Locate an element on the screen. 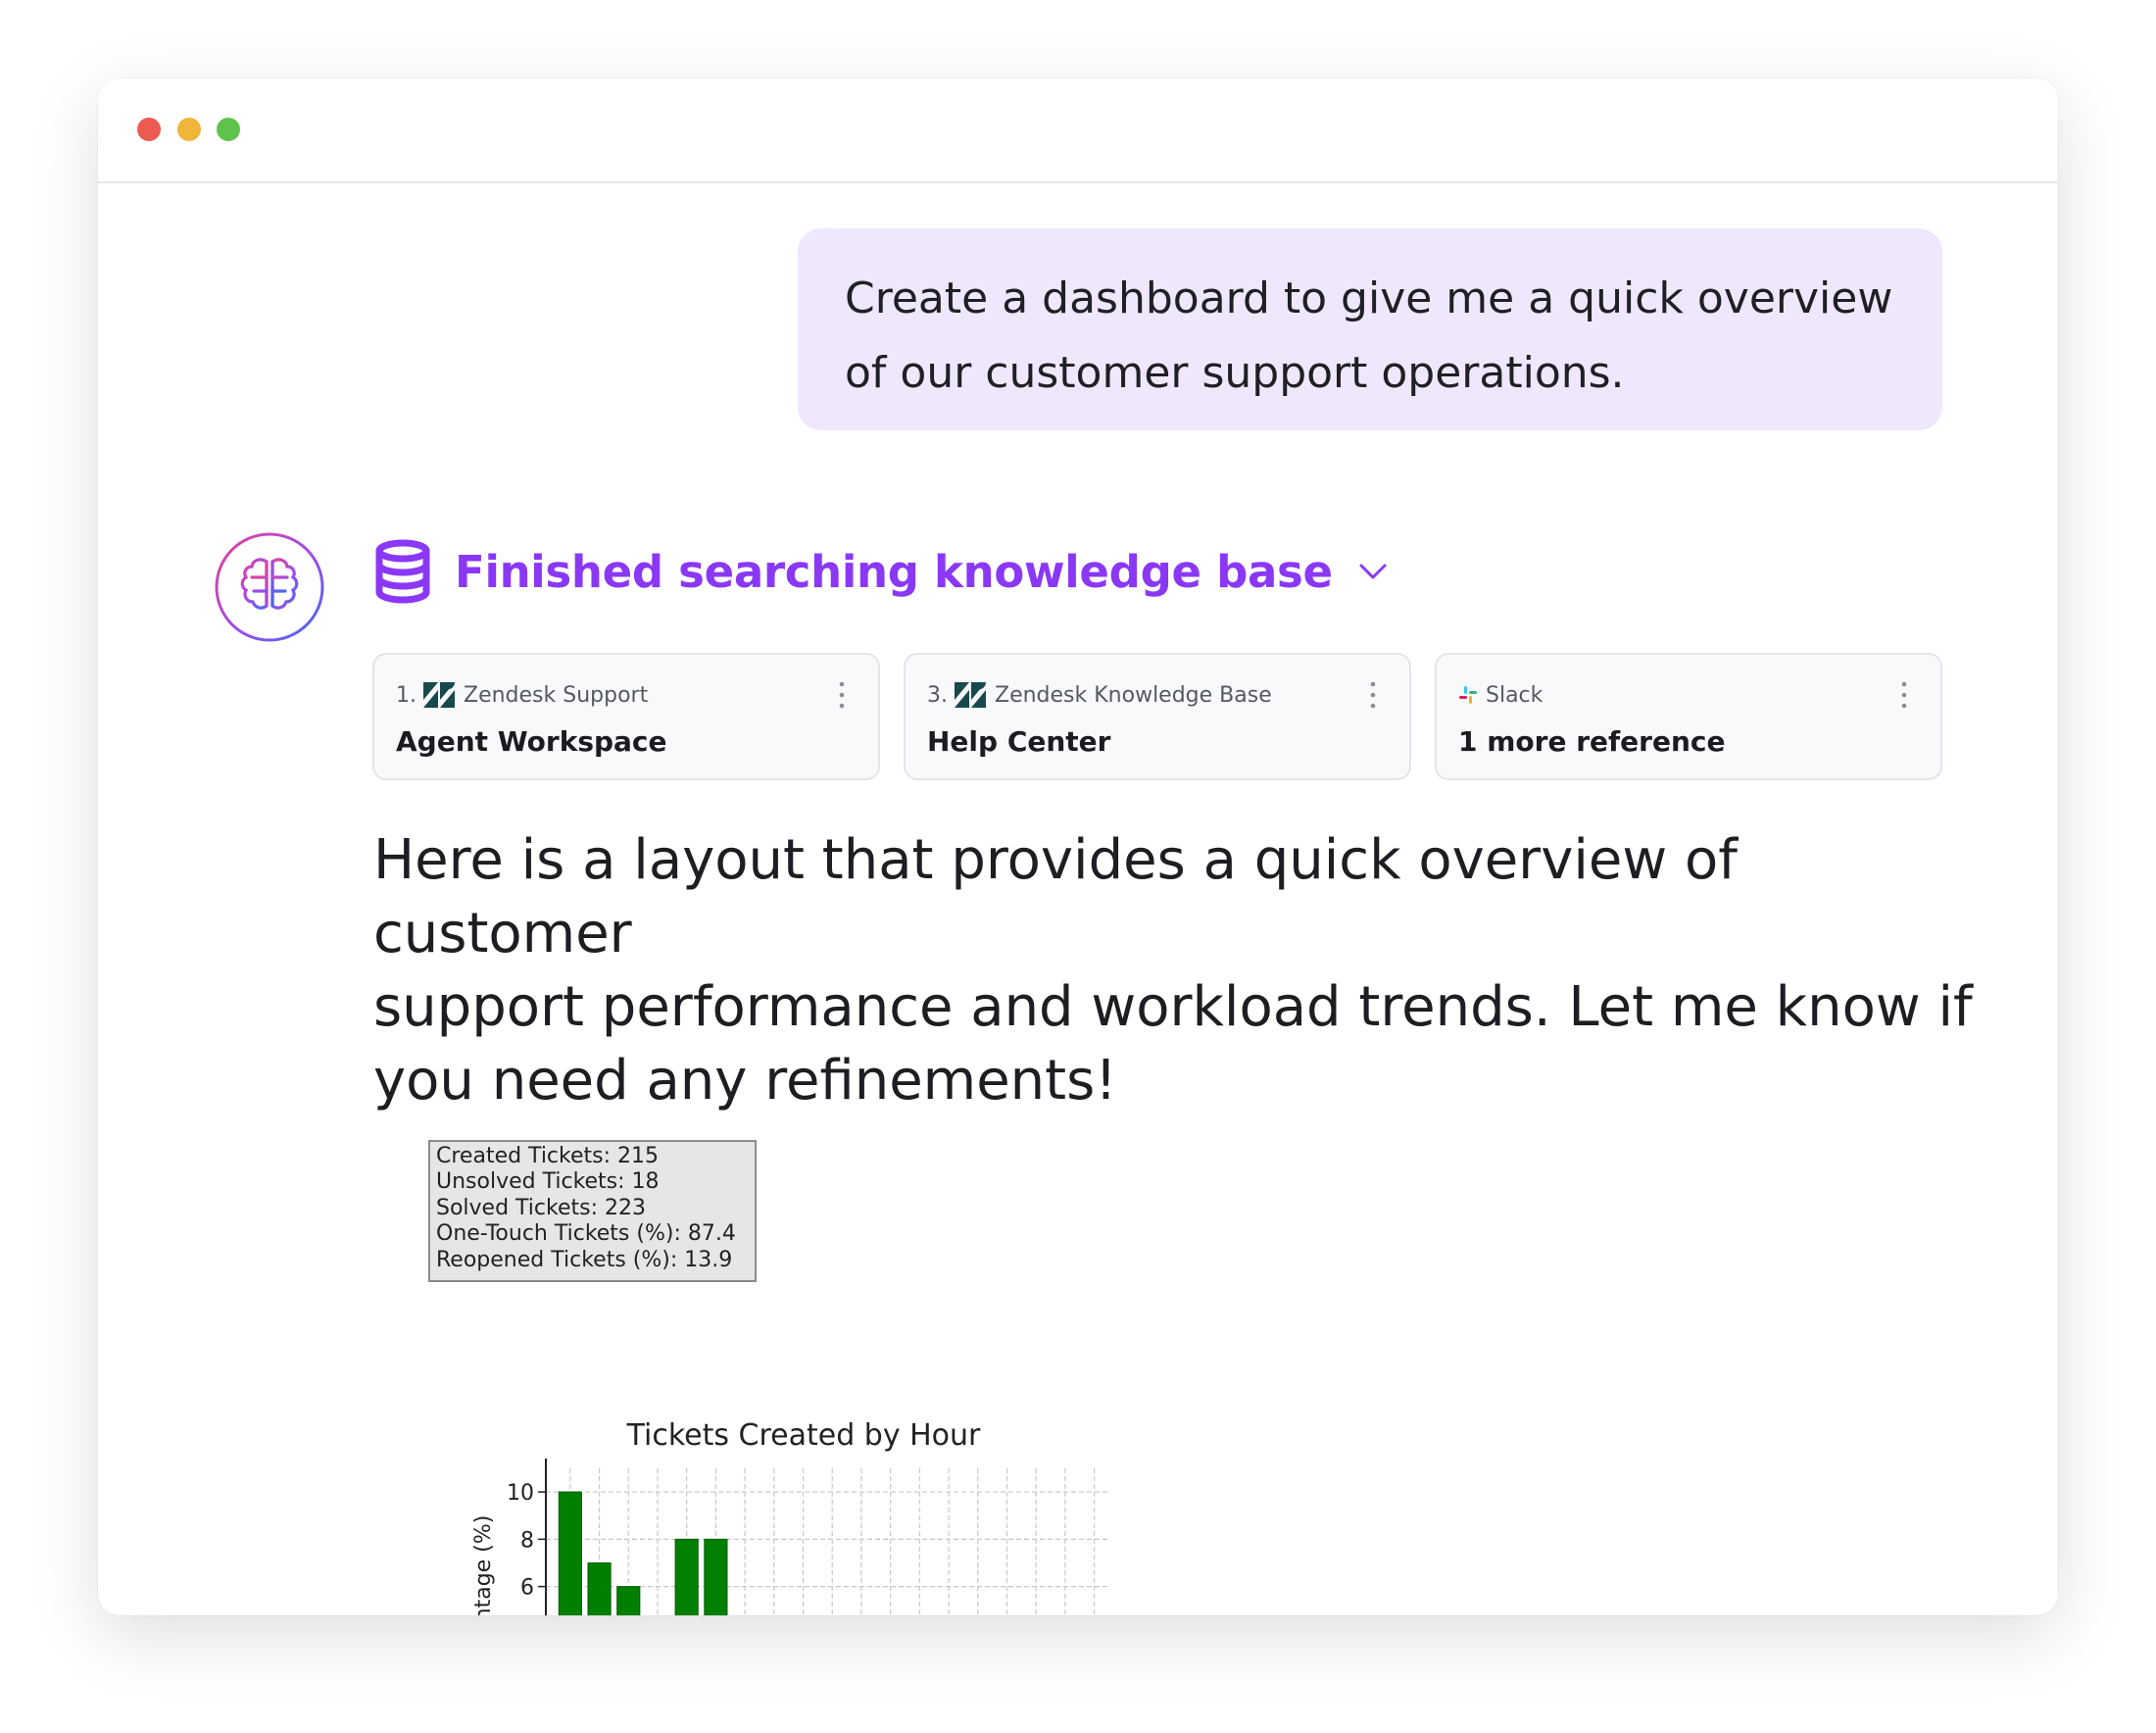  stat-line: Reopened Tickets (%): 13.9 is located at coordinates (584, 1259).